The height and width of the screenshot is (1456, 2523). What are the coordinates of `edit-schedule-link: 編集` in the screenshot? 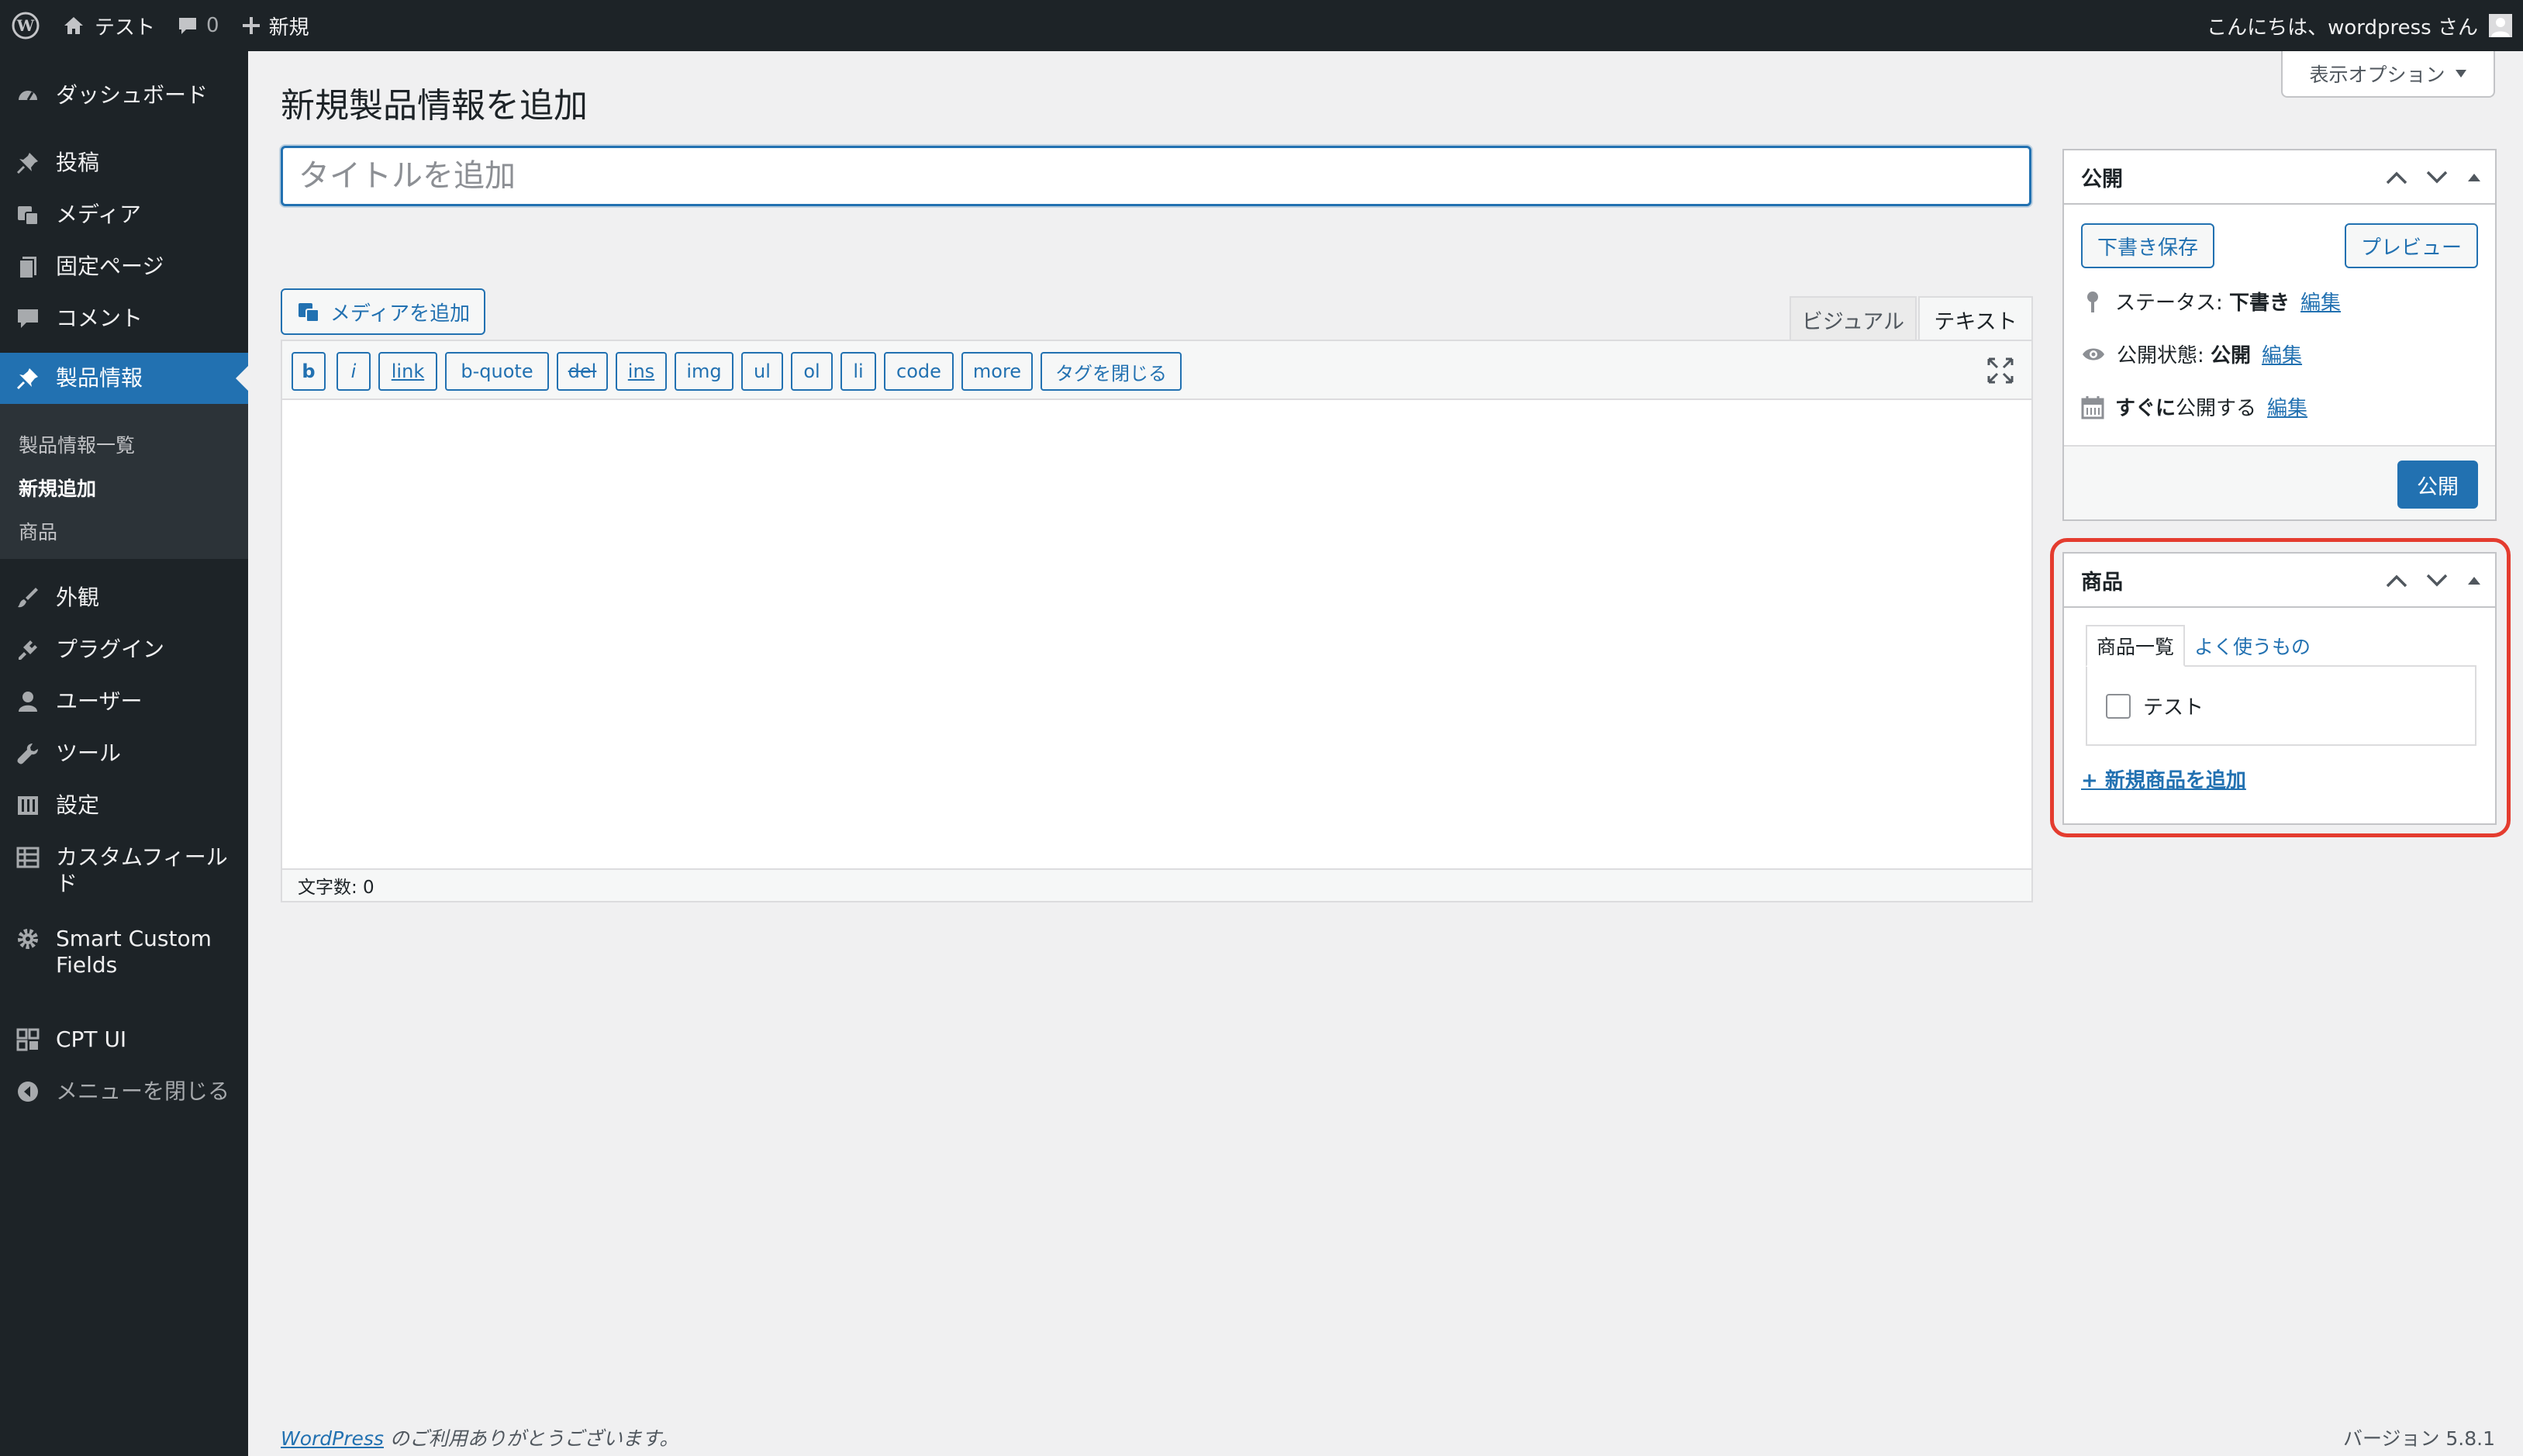 It's located at (2287, 407).